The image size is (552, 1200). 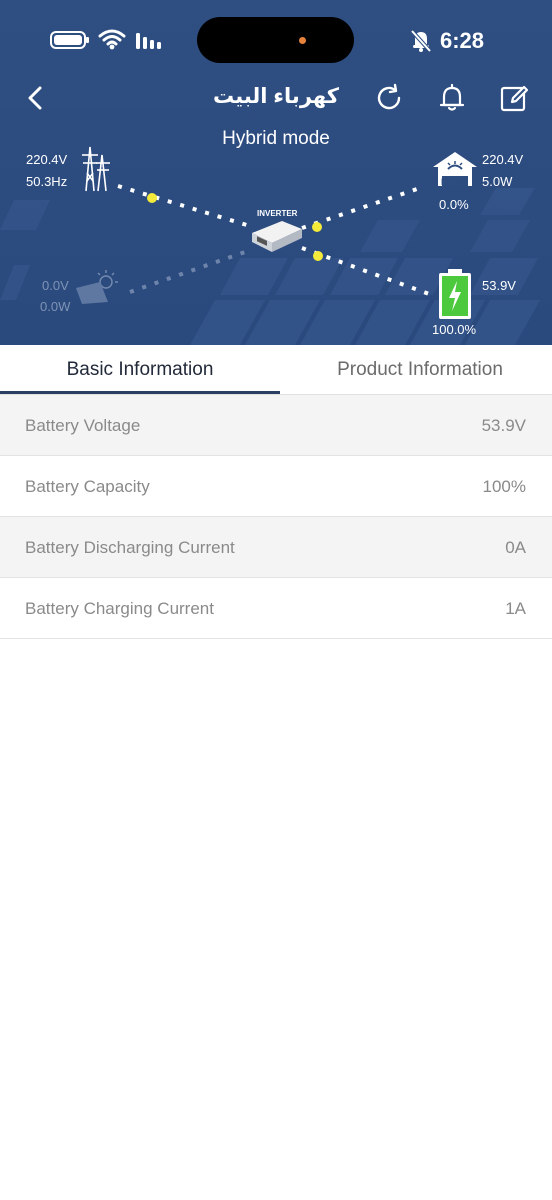 What do you see at coordinates (276, 425) in the screenshot?
I see `list-item: Battery Voltage 53.9V` at bounding box center [276, 425].